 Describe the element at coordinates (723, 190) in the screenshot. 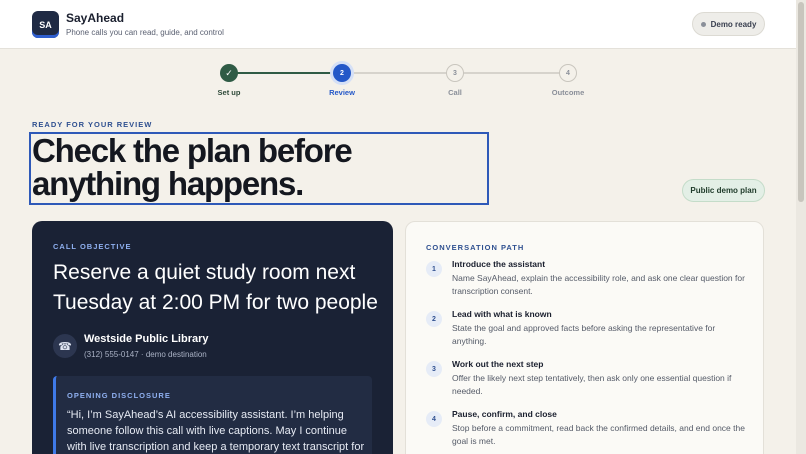

I see `plan-badge: Public demo plan` at that location.